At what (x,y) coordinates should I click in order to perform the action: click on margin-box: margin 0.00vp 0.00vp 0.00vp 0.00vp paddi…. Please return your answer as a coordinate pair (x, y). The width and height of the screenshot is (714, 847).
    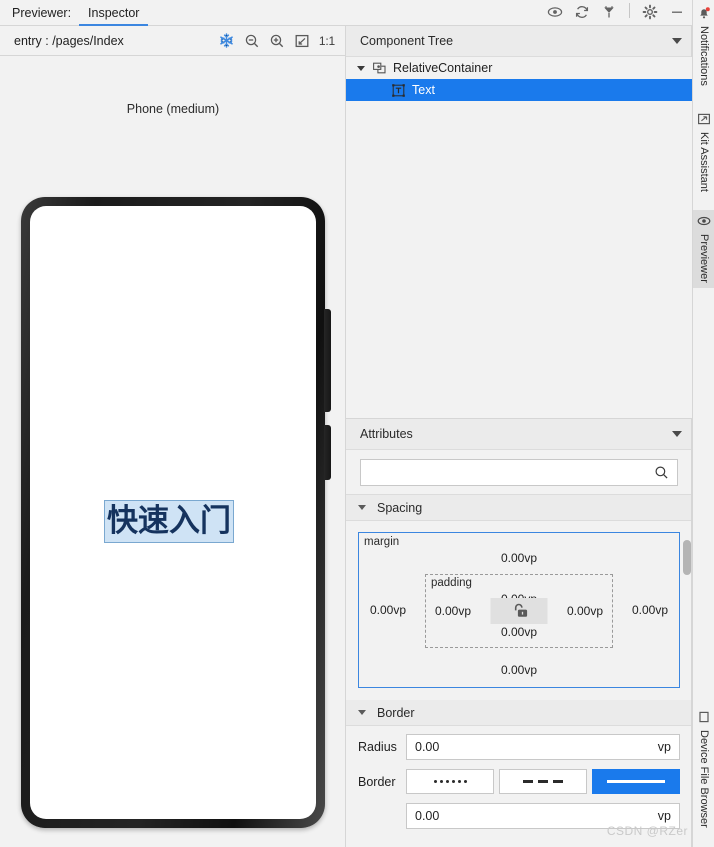
    Looking at the image, I should click on (519, 610).